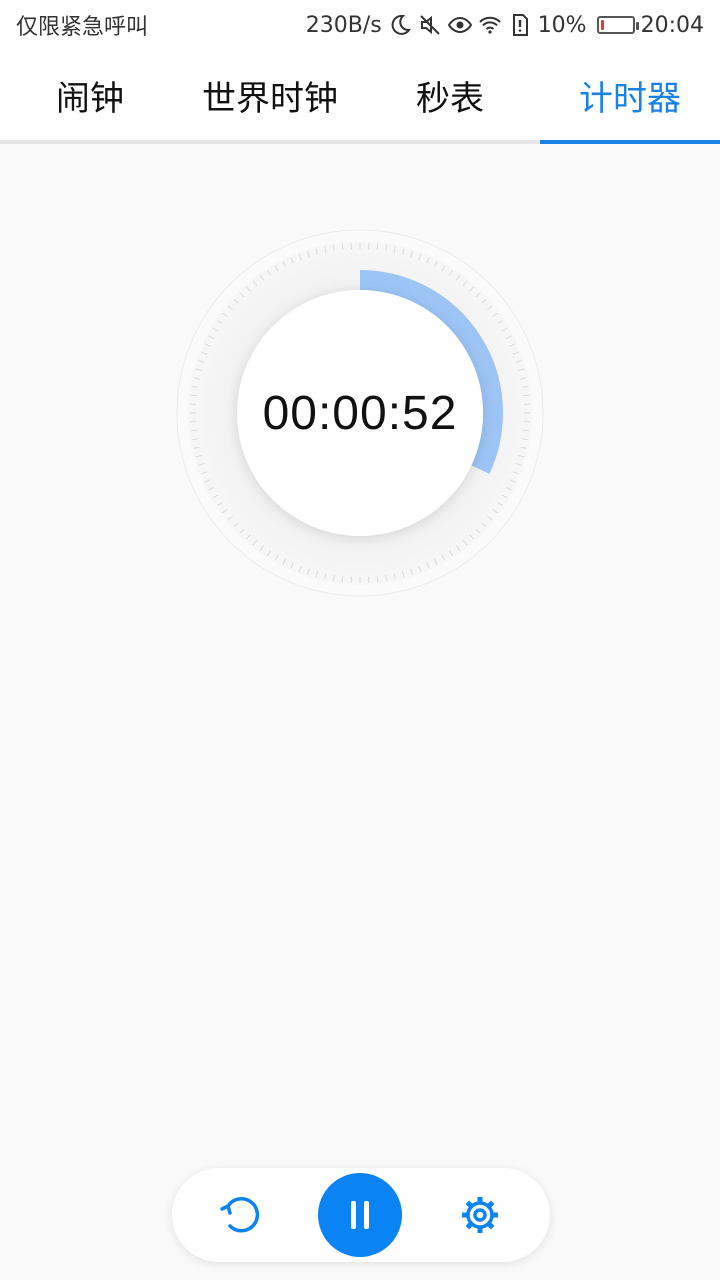 This screenshot has width=720, height=1280. I want to click on sim-alert-icon, so click(520, 25).